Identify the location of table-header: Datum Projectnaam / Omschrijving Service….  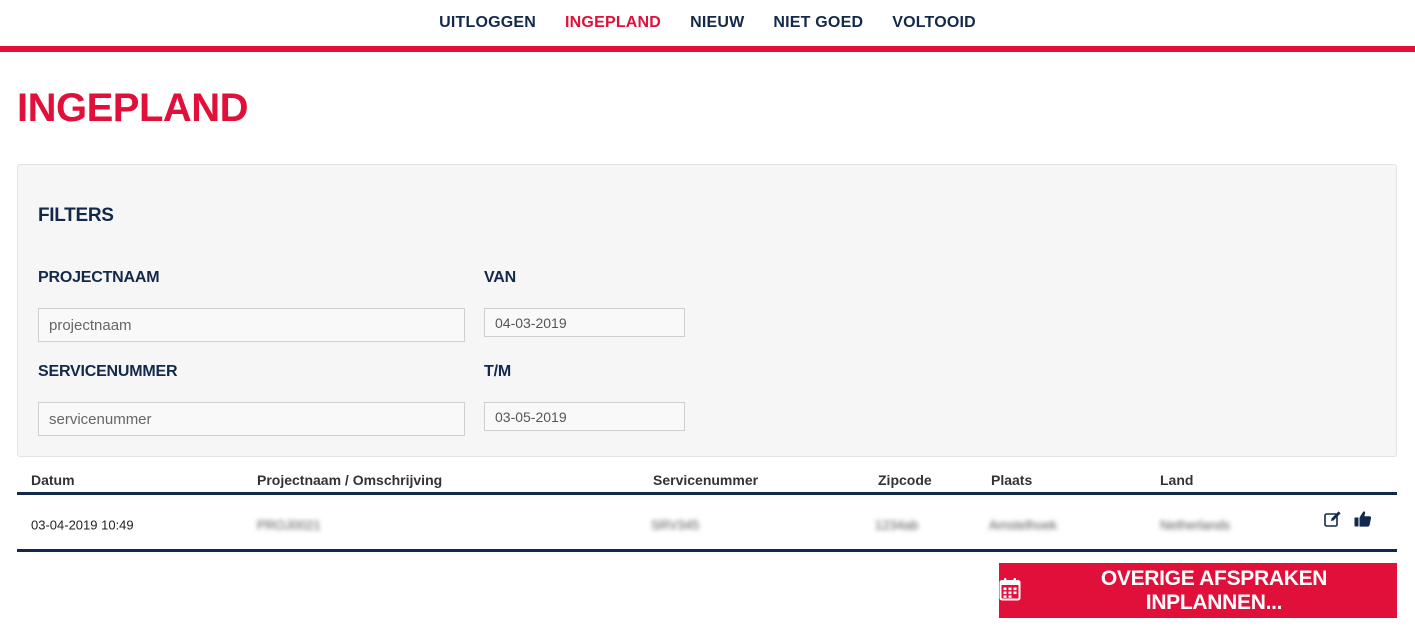
(707, 476).